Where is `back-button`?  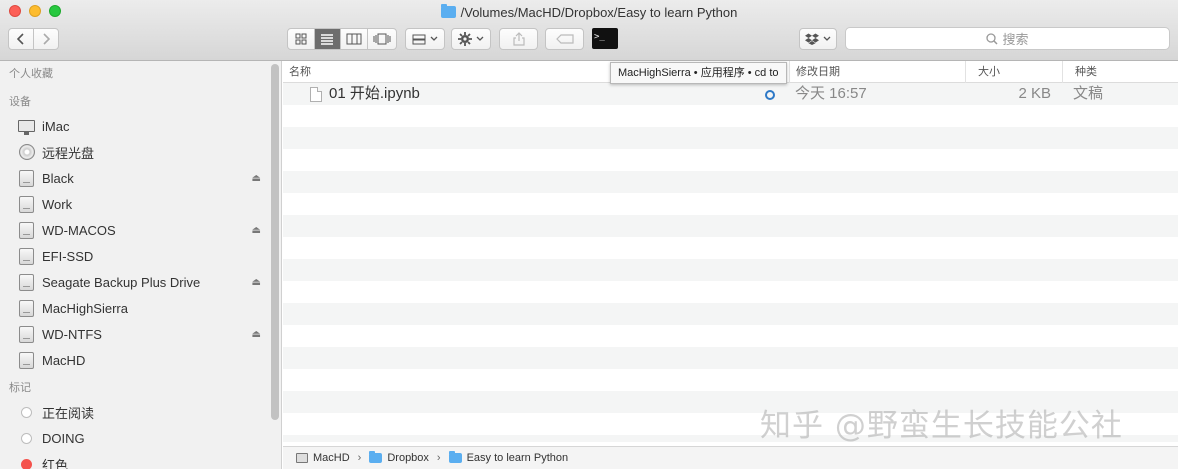 back-button is located at coordinates (21, 39).